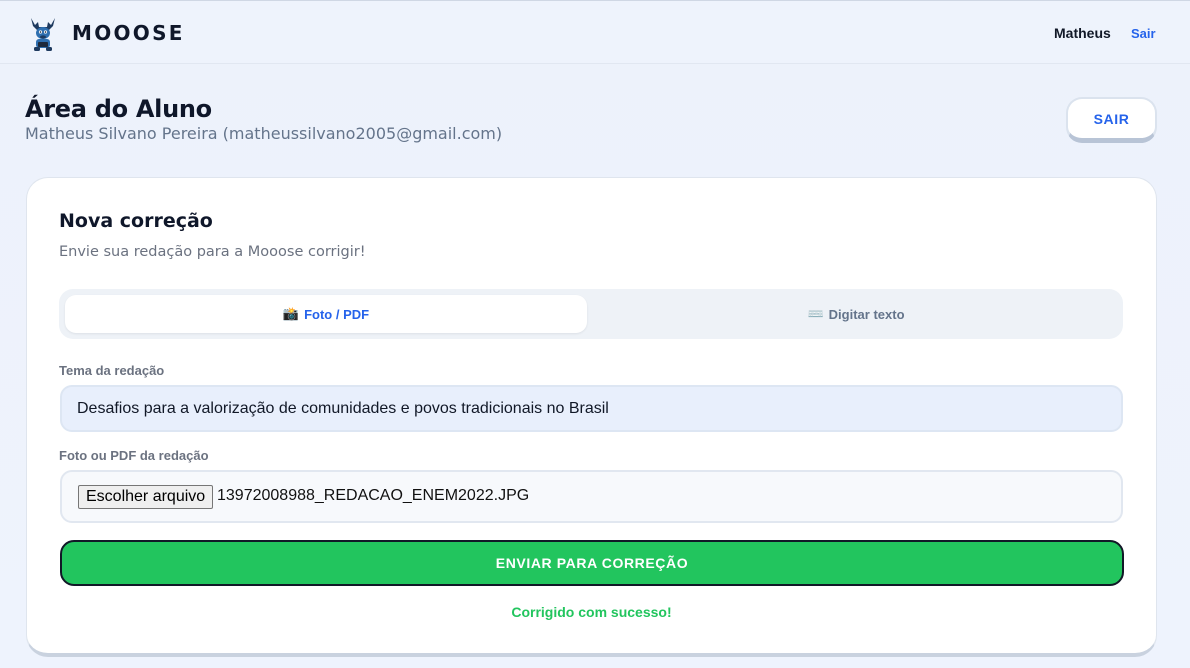 Image resolution: width=1190 pixels, height=668 pixels. What do you see at coordinates (1082, 33) in the screenshot?
I see `header-user-name: Matheus` at bounding box center [1082, 33].